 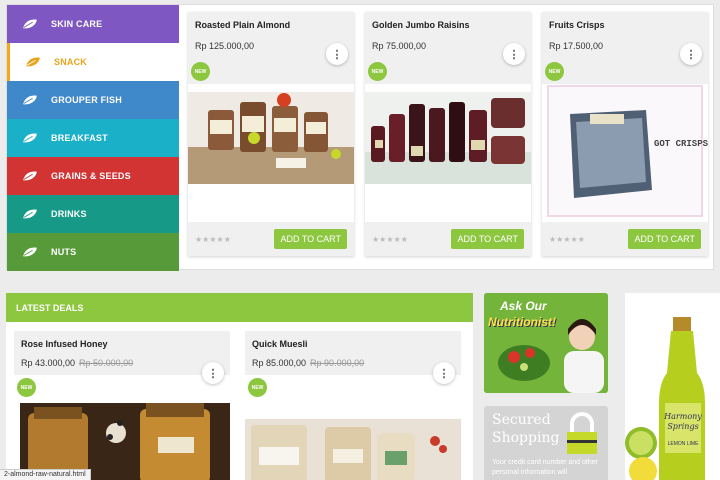 What do you see at coordinates (582, 433) in the screenshot?
I see `padlock-icon` at bounding box center [582, 433].